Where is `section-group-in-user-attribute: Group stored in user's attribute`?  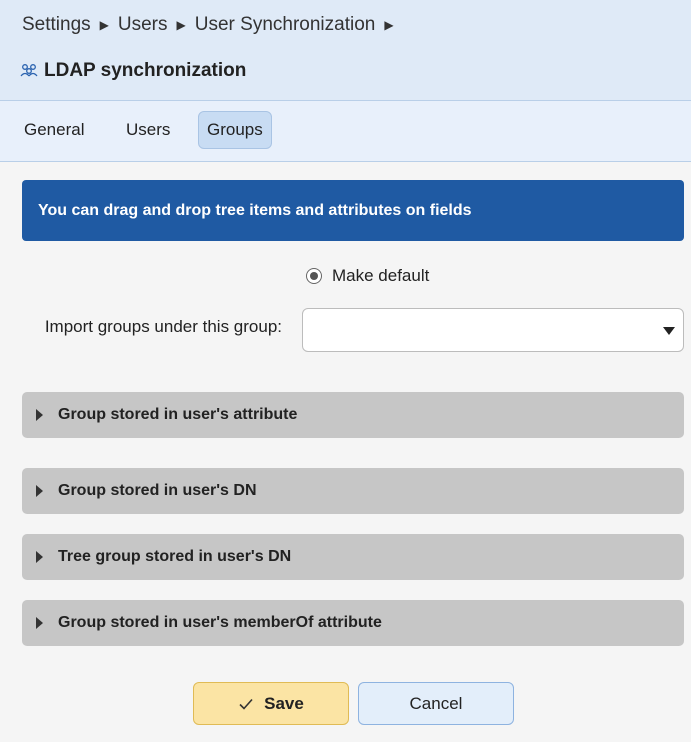
section-group-in-user-attribute: Group stored in user's attribute is located at coordinates (353, 415).